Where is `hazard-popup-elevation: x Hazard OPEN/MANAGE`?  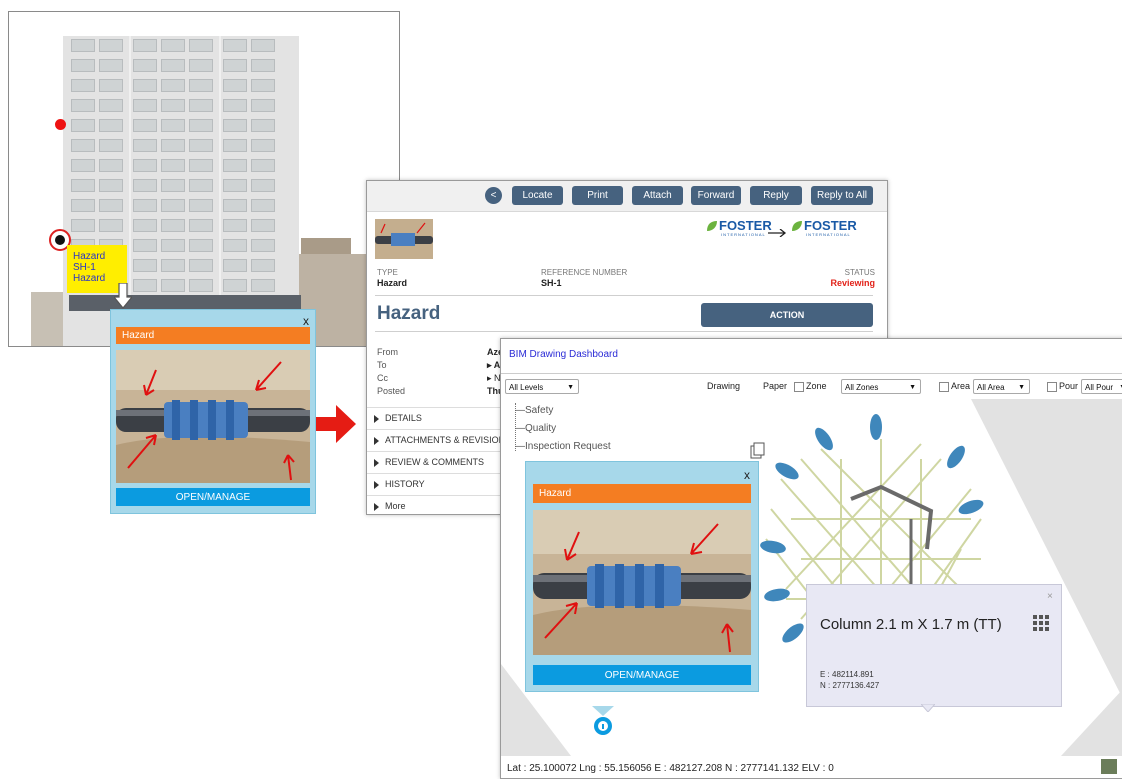 hazard-popup-elevation: x Hazard OPEN/MANAGE is located at coordinates (213, 411).